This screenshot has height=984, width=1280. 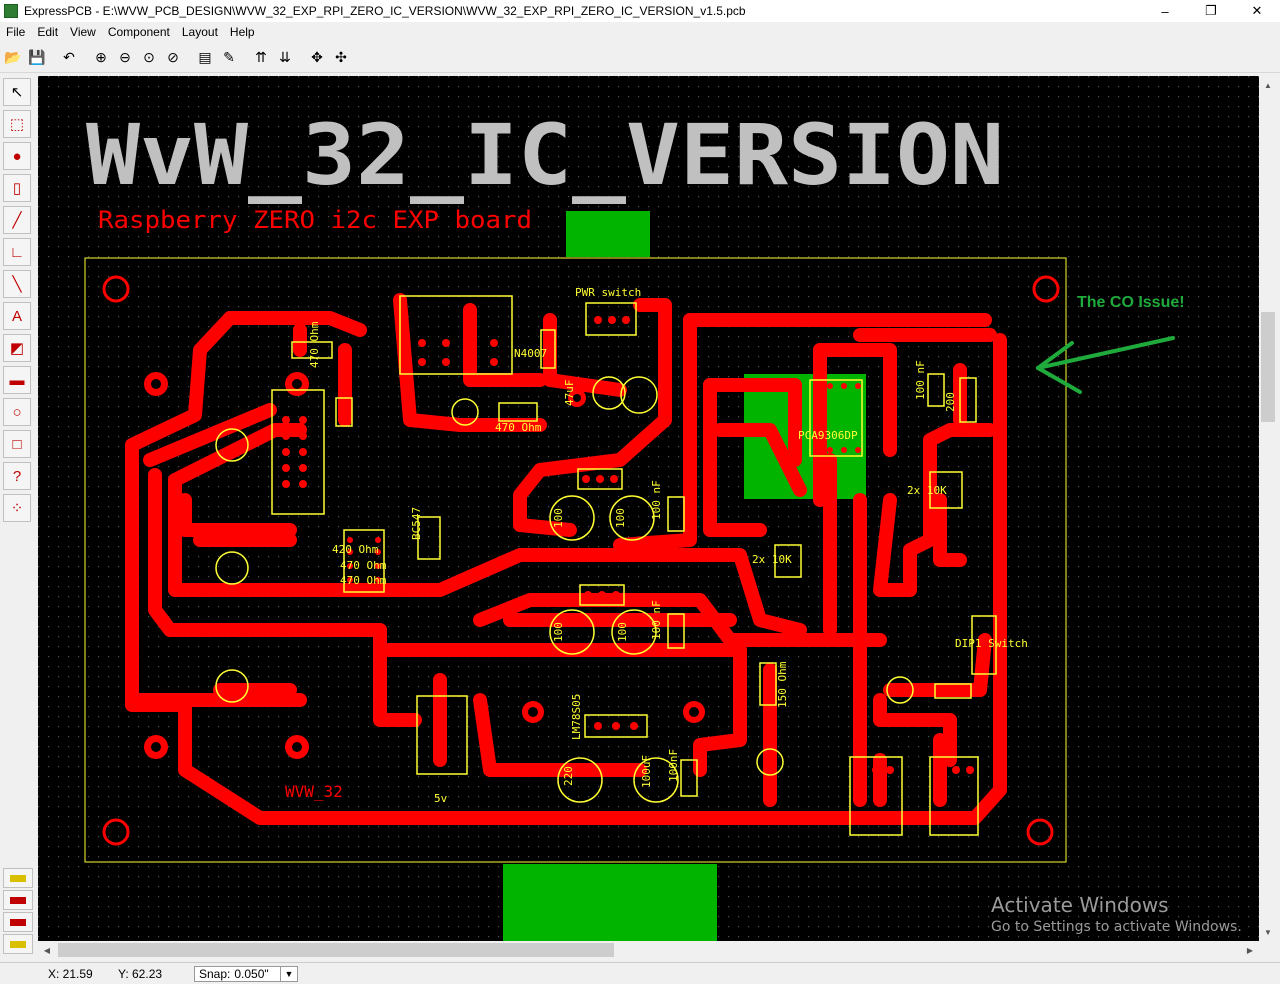 What do you see at coordinates (101, 58) in the screenshot?
I see `zoom-in-icon: ⊕` at bounding box center [101, 58].